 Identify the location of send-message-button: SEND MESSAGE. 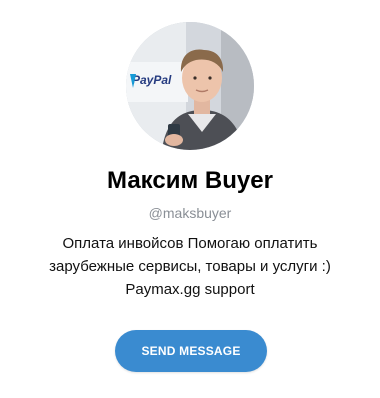
(191, 351).